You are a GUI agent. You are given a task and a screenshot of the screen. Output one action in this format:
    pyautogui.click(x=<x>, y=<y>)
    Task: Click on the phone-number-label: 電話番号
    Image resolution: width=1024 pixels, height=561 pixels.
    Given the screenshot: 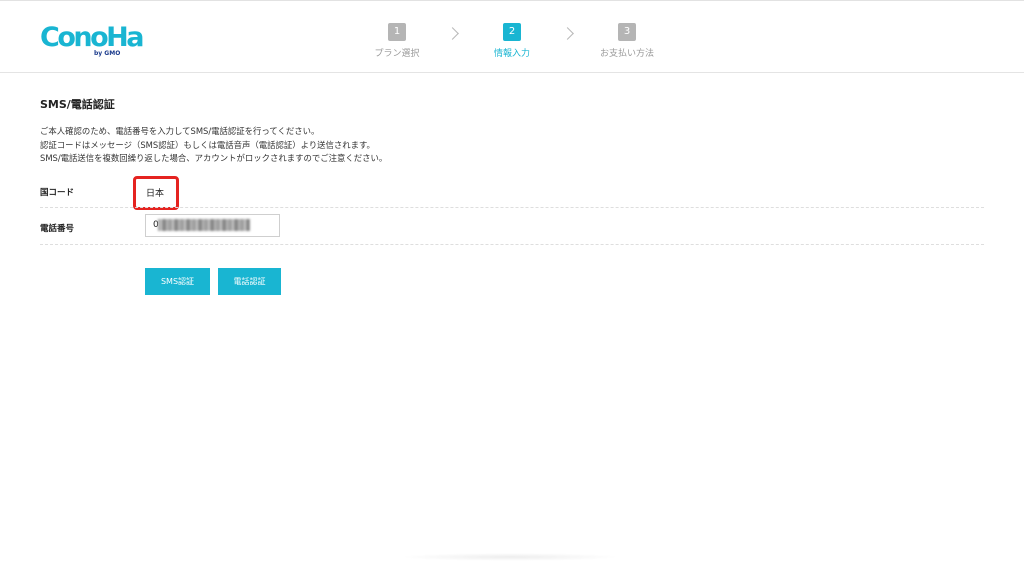 What is the action you would take?
    pyautogui.click(x=57, y=229)
    